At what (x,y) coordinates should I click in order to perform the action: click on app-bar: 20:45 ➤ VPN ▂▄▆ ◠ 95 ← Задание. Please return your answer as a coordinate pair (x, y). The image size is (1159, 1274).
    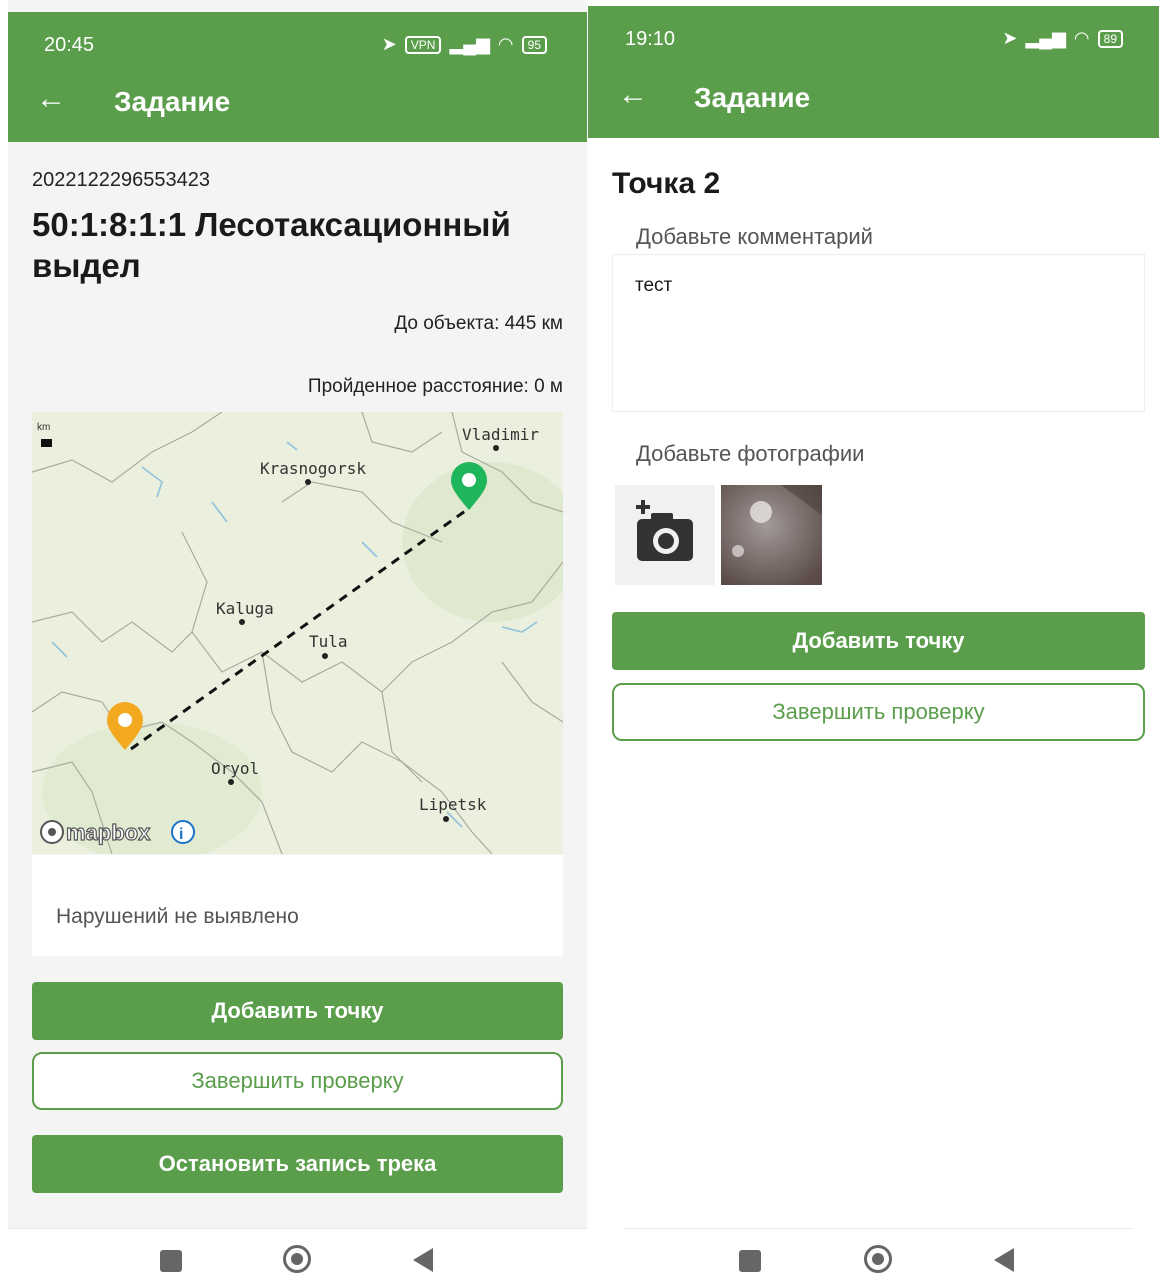
    Looking at the image, I should click on (297, 77).